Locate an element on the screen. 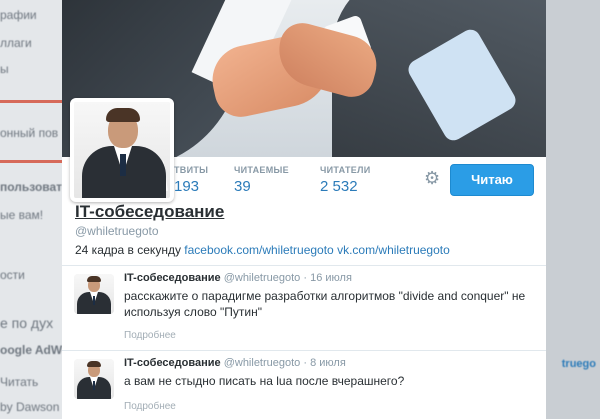 The width and height of the screenshot is (600, 419). profile-avatar is located at coordinates (122, 150).